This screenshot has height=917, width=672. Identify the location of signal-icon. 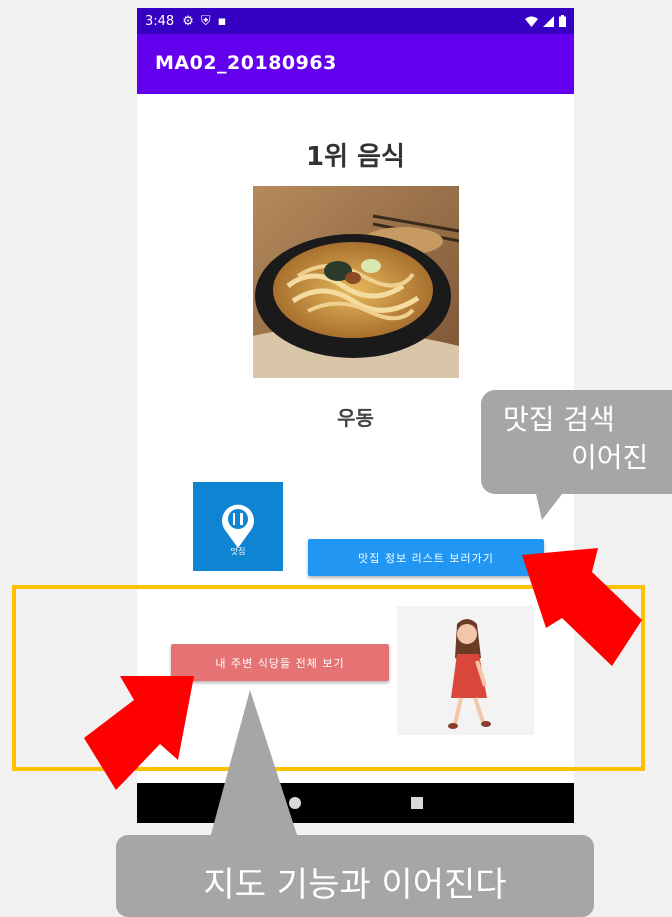
(548, 21).